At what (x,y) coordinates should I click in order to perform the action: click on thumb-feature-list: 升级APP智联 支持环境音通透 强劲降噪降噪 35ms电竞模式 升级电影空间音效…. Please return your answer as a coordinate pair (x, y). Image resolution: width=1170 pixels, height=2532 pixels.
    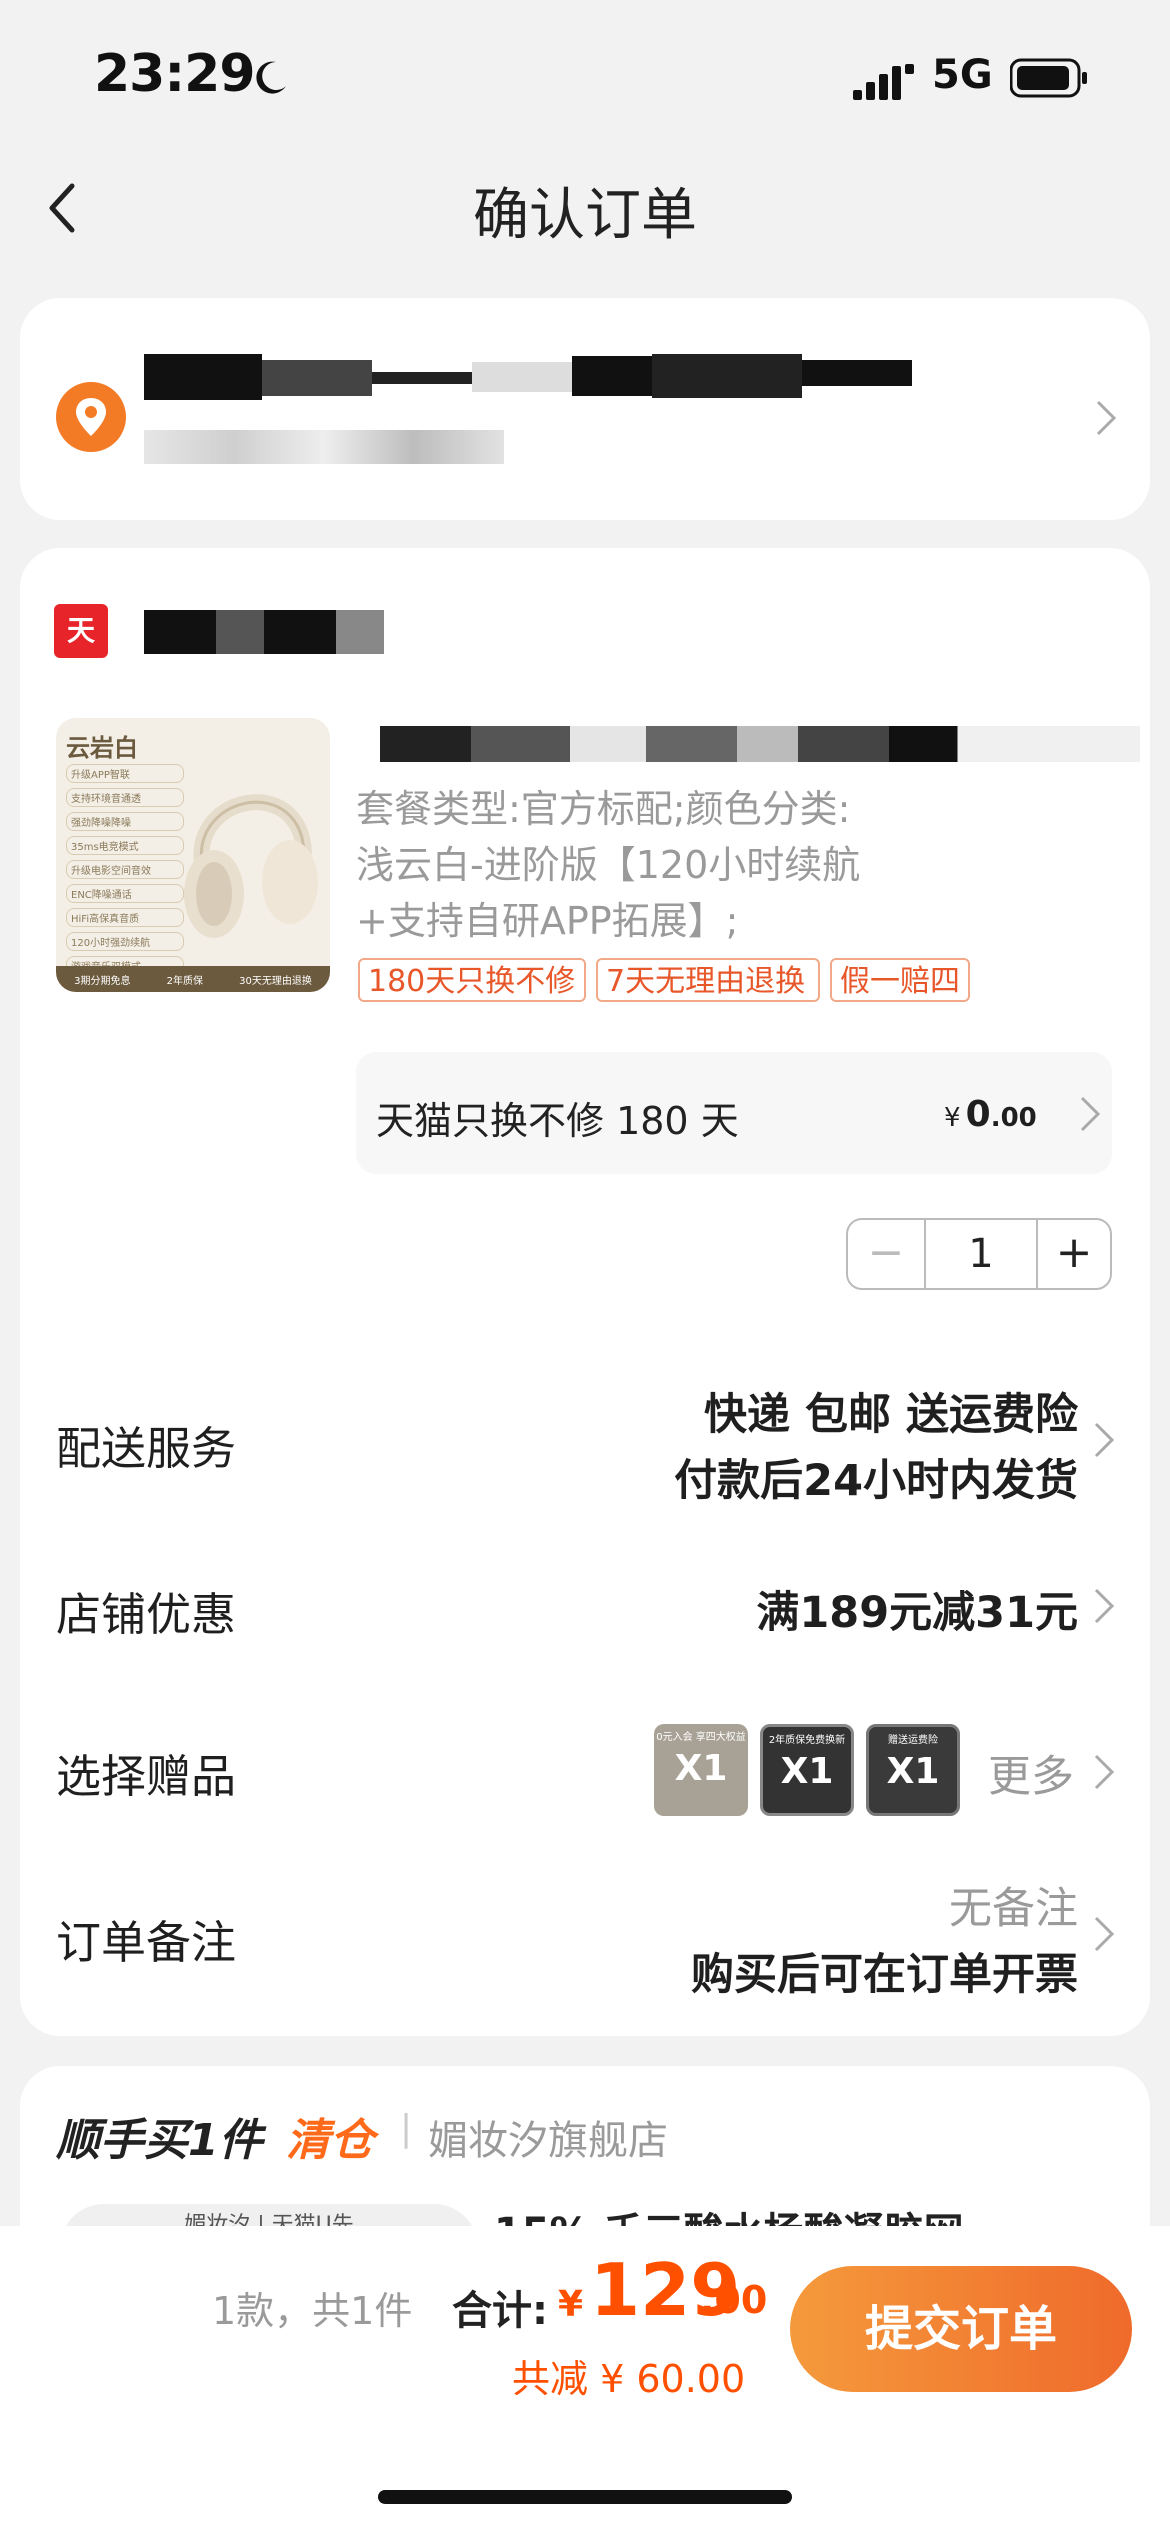
    Looking at the image, I should click on (125, 872).